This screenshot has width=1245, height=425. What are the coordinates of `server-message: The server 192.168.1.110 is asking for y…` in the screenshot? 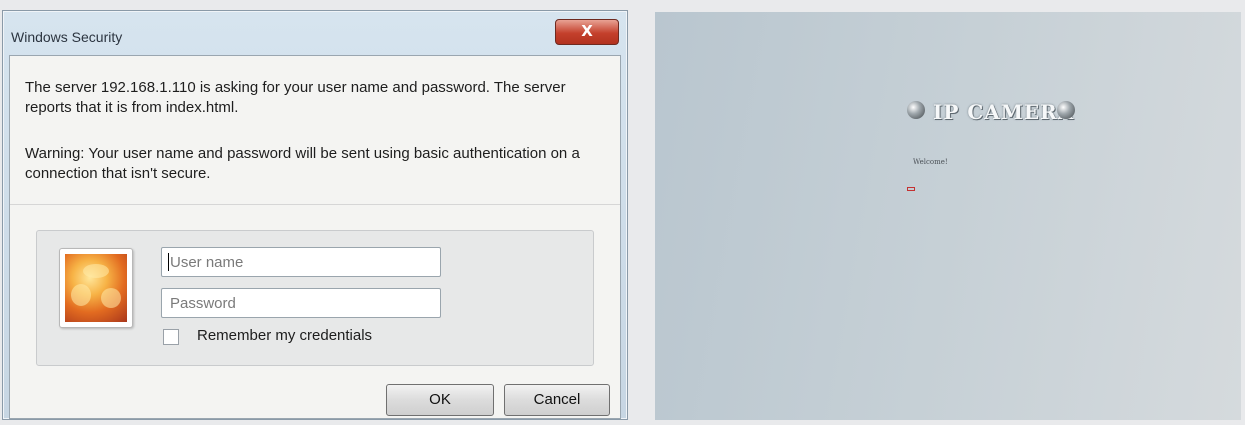 It's located at (295, 97).